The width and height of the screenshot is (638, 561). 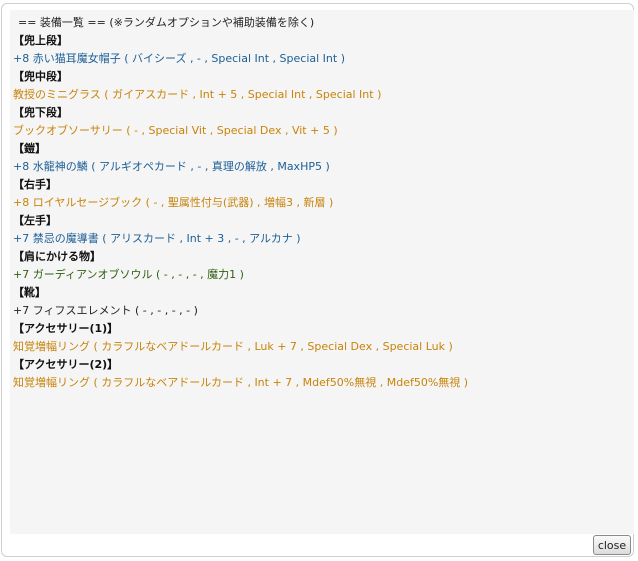 I want to click on equipment-slot-label: 【兜中段】, so click(x=40, y=76).